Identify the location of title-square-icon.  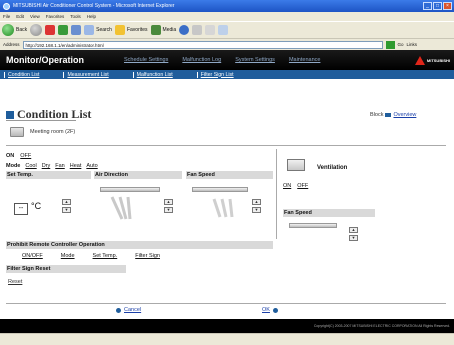
(10, 114).